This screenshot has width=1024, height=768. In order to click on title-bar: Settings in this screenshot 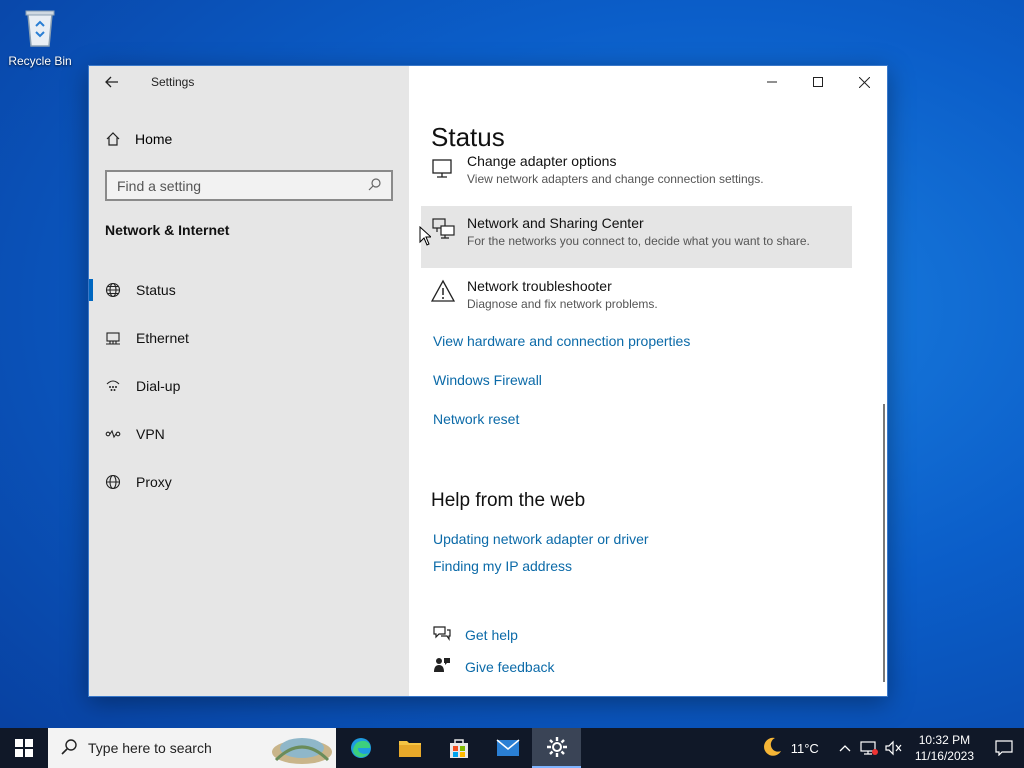, I will do `click(249, 82)`.